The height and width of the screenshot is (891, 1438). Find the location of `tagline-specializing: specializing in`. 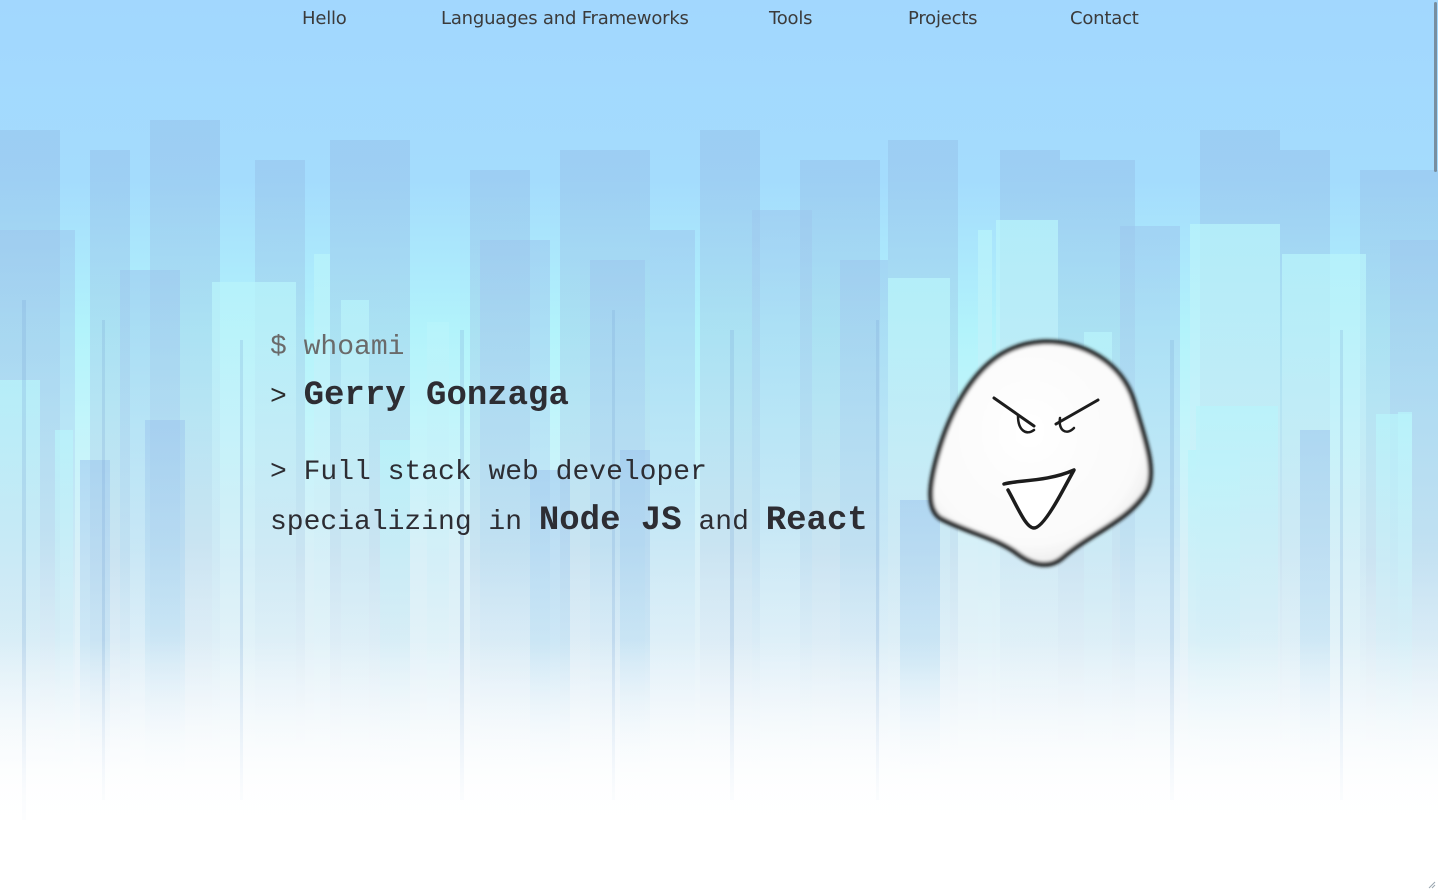

tagline-specializing: specializing in is located at coordinates (396, 522).